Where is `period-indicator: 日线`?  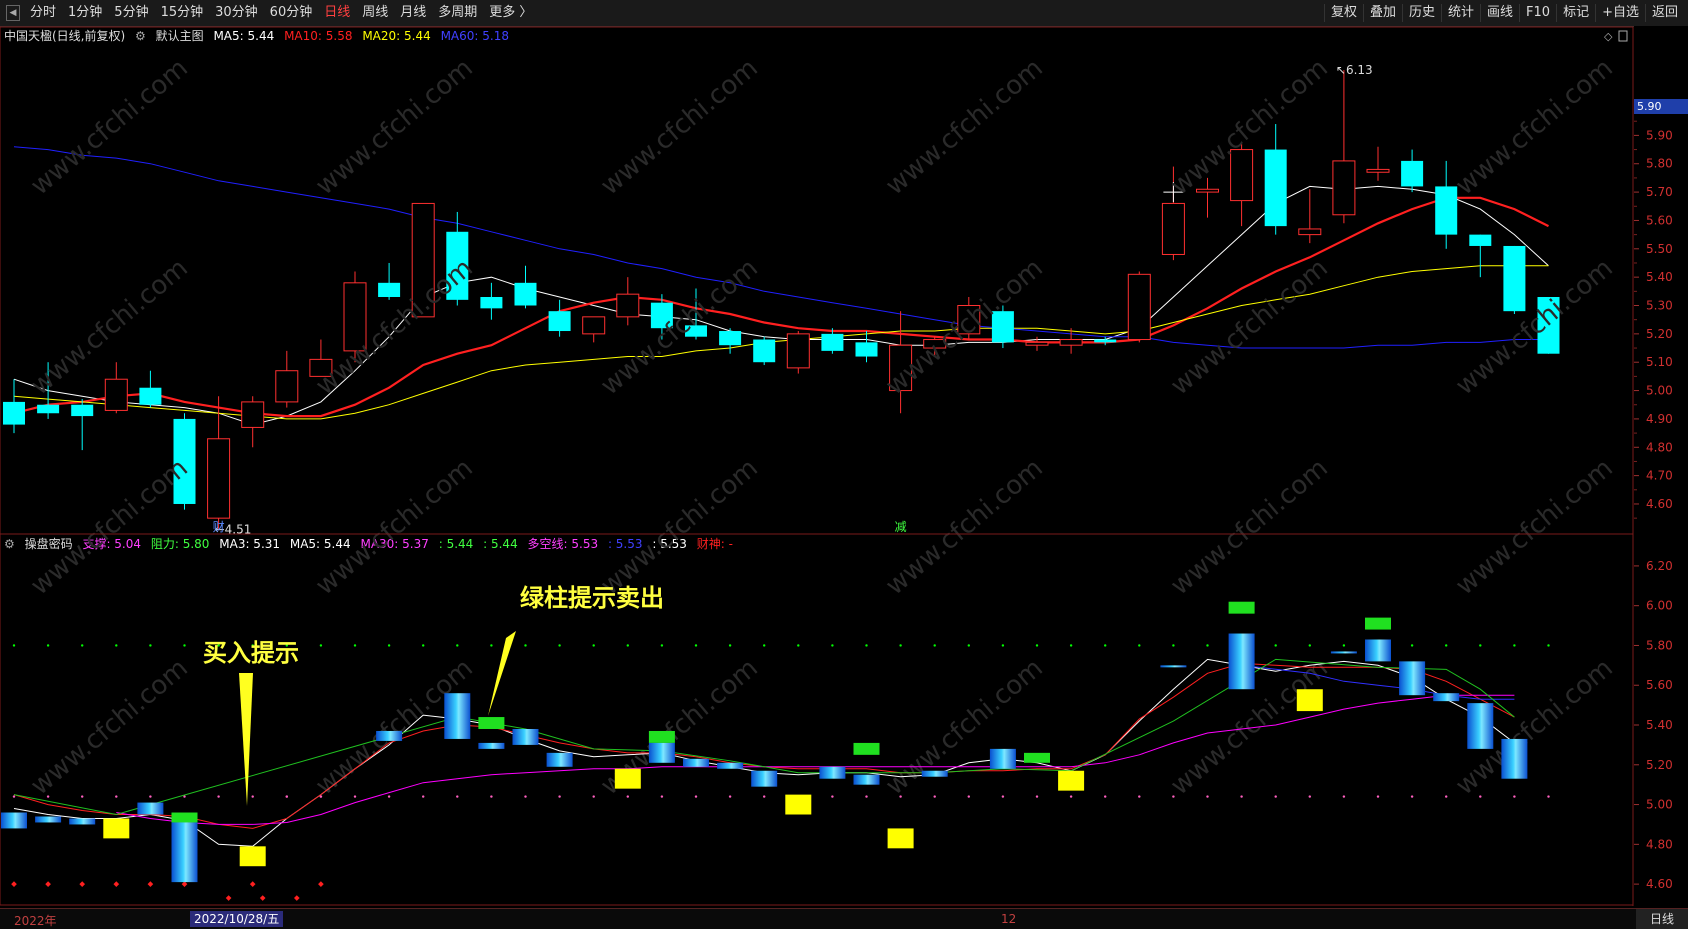 period-indicator: 日线 is located at coordinates (1662, 919).